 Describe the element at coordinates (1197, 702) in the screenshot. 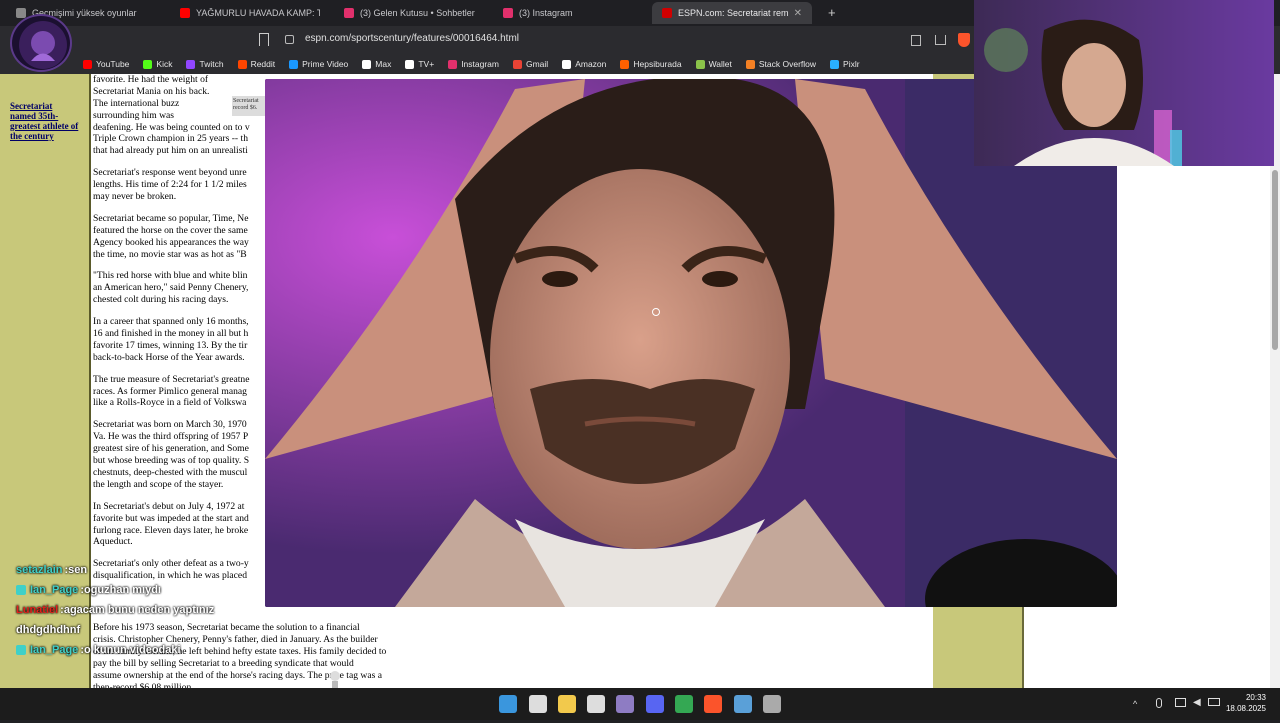

I see `volume-icon: ◀` at that location.